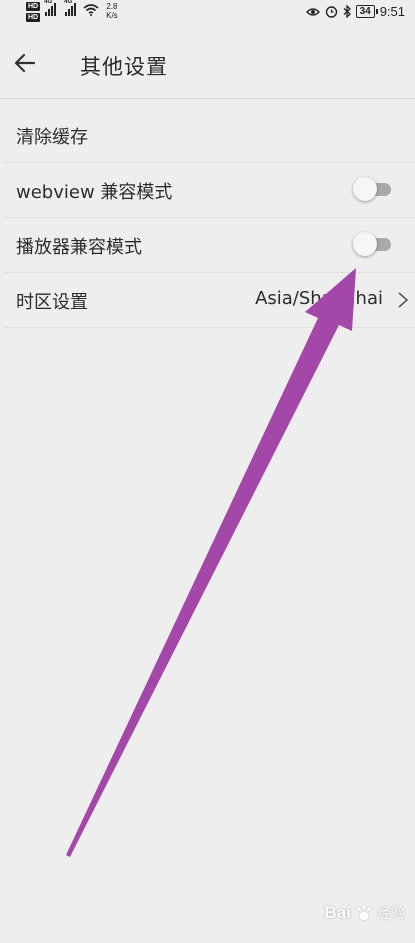 The height and width of the screenshot is (943, 415). I want to click on setting-label: webview 兼容模式, so click(94, 192).